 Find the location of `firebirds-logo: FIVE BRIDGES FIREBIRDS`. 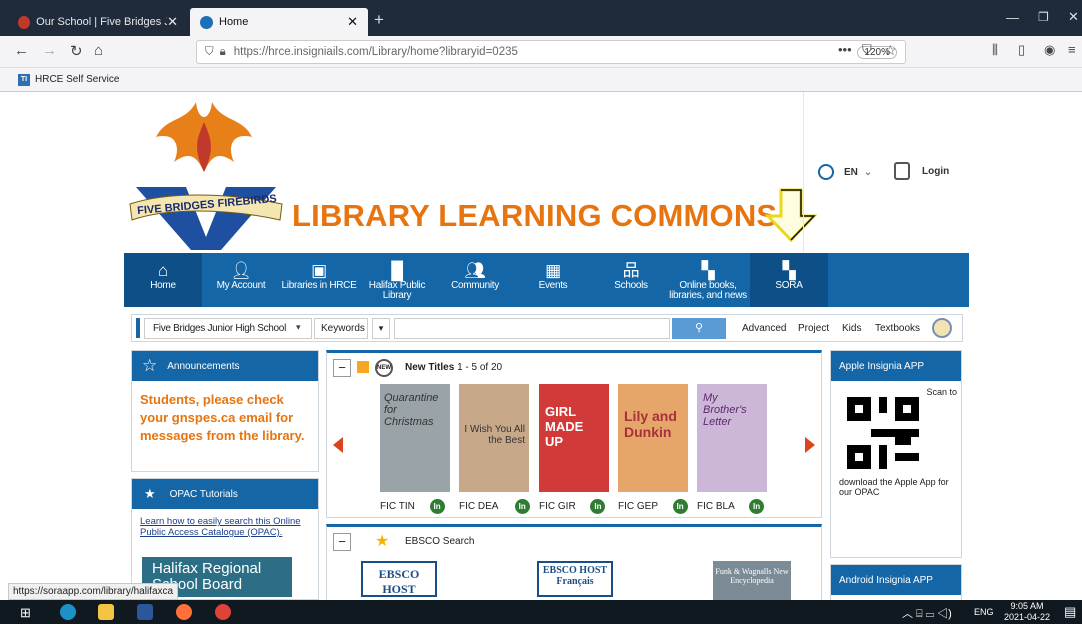

firebirds-logo: FIVE BRIDGES FIREBIRDS is located at coordinates (206, 172).